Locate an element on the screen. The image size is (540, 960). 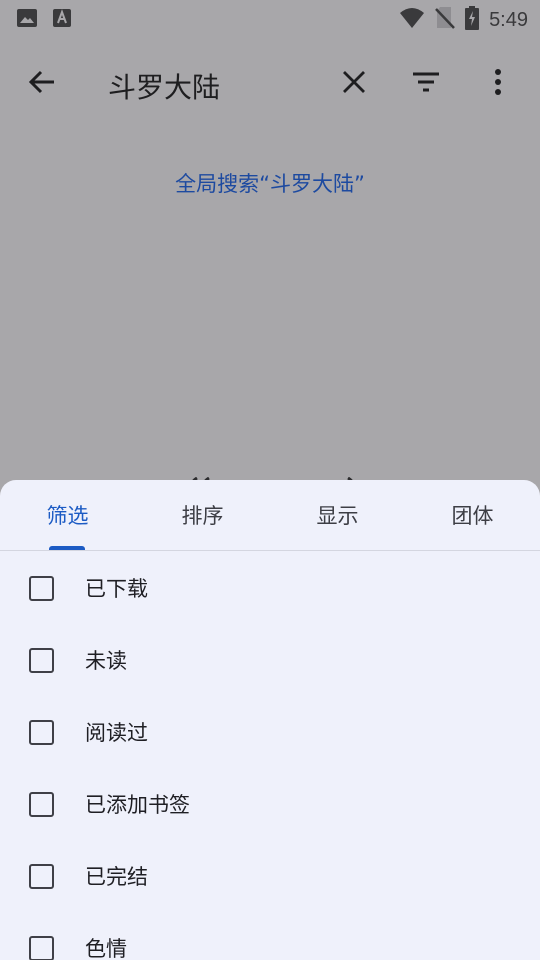
text-a-icon is located at coordinates (62, 20).